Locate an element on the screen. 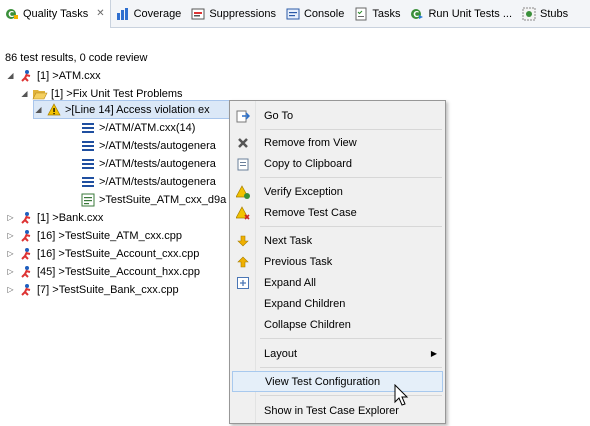  menu-item-verify-exception: Verify Exception is located at coordinates (337, 191).